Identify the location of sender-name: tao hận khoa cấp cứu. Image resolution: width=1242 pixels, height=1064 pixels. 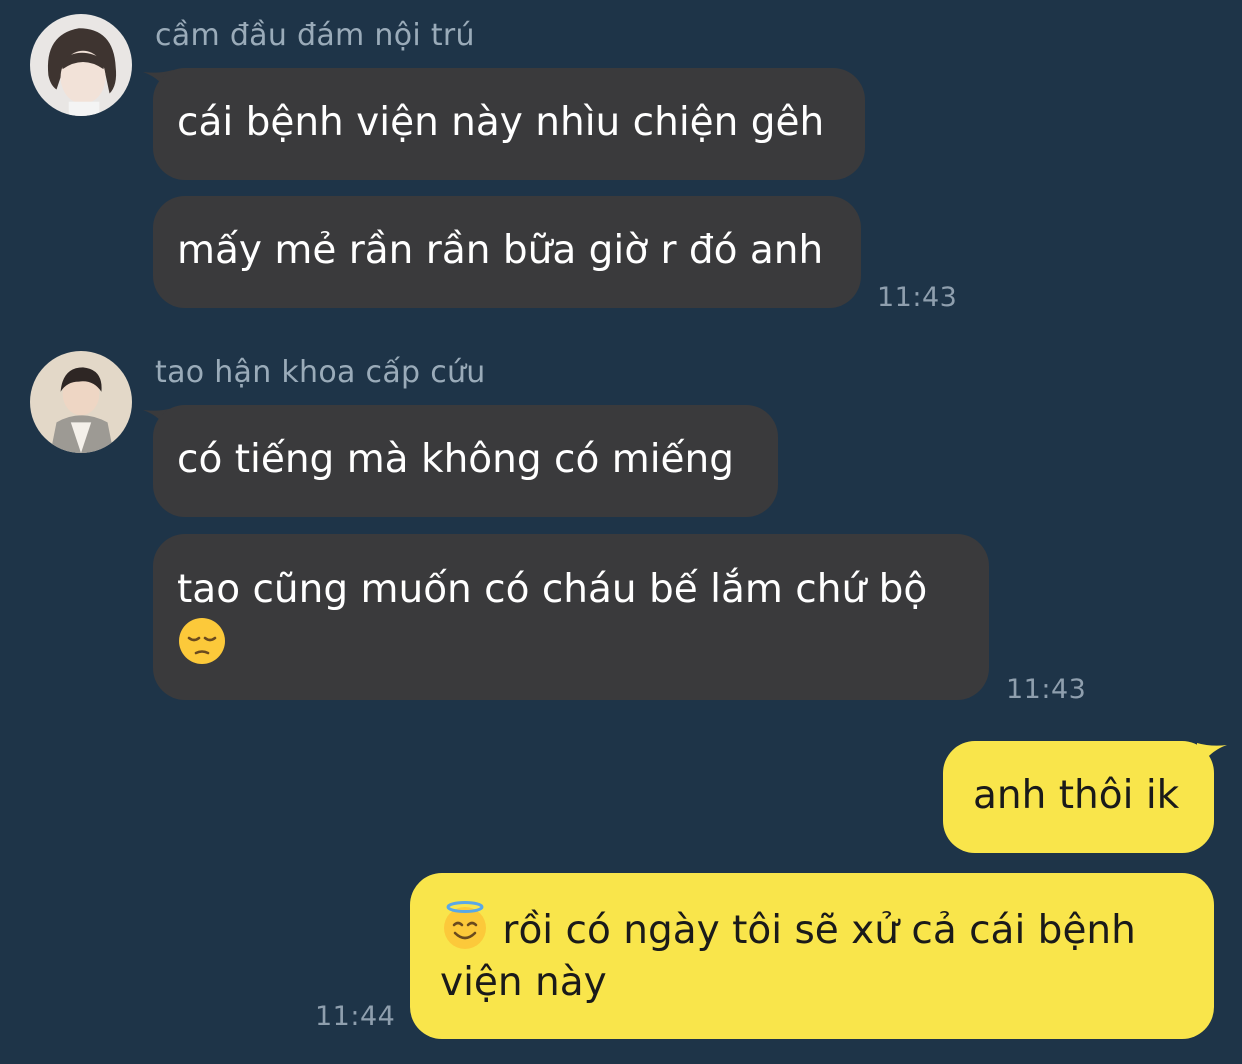
(320, 372).